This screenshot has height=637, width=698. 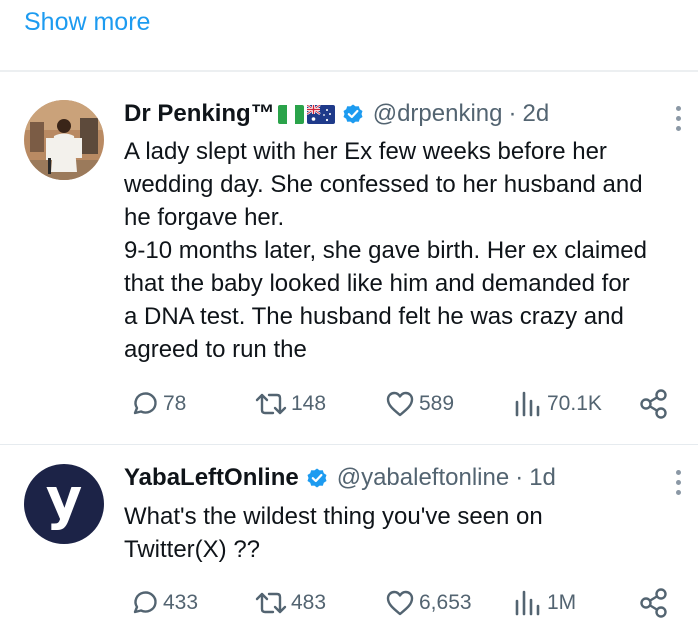 What do you see at coordinates (64, 499) in the screenshot?
I see `avatar-letter: y` at bounding box center [64, 499].